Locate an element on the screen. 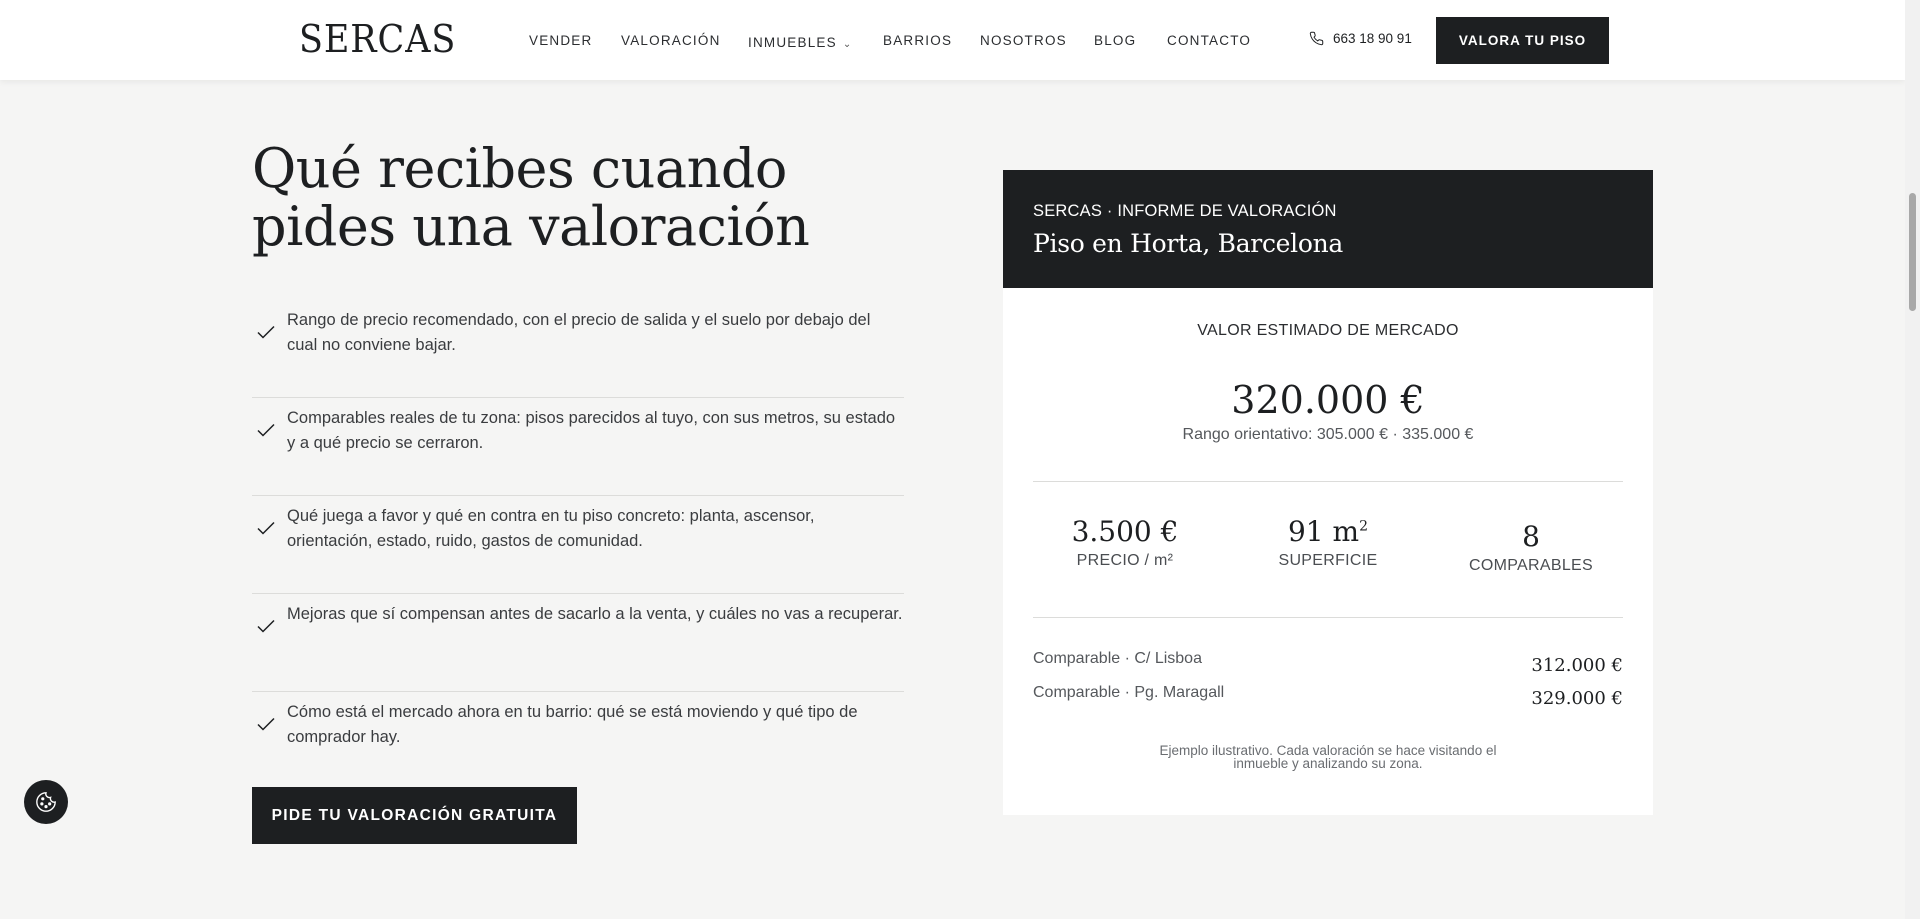 Image resolution: width=1920 pixels, height=919 pixels. stat-surface: 91 m2 SUPERFICIE is located at coordinates (1328, 542).